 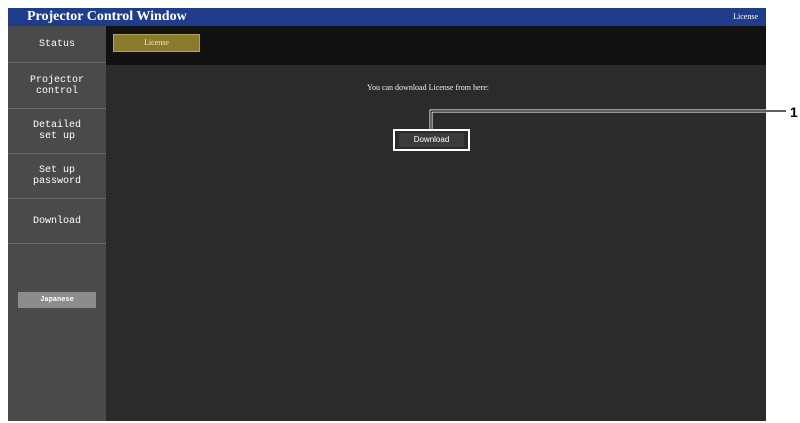 What do you see at coordinates (156, 43) in the screenshot?
I see `tab-license: License` at bounding box center [156, 43].